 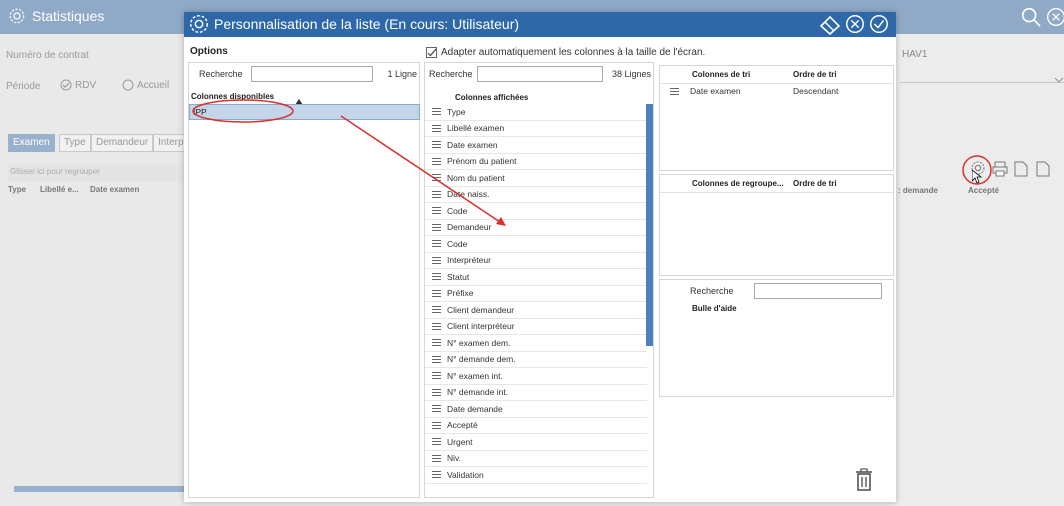 I want to click on annotation-arrow-head, so click(x=501, y=221).